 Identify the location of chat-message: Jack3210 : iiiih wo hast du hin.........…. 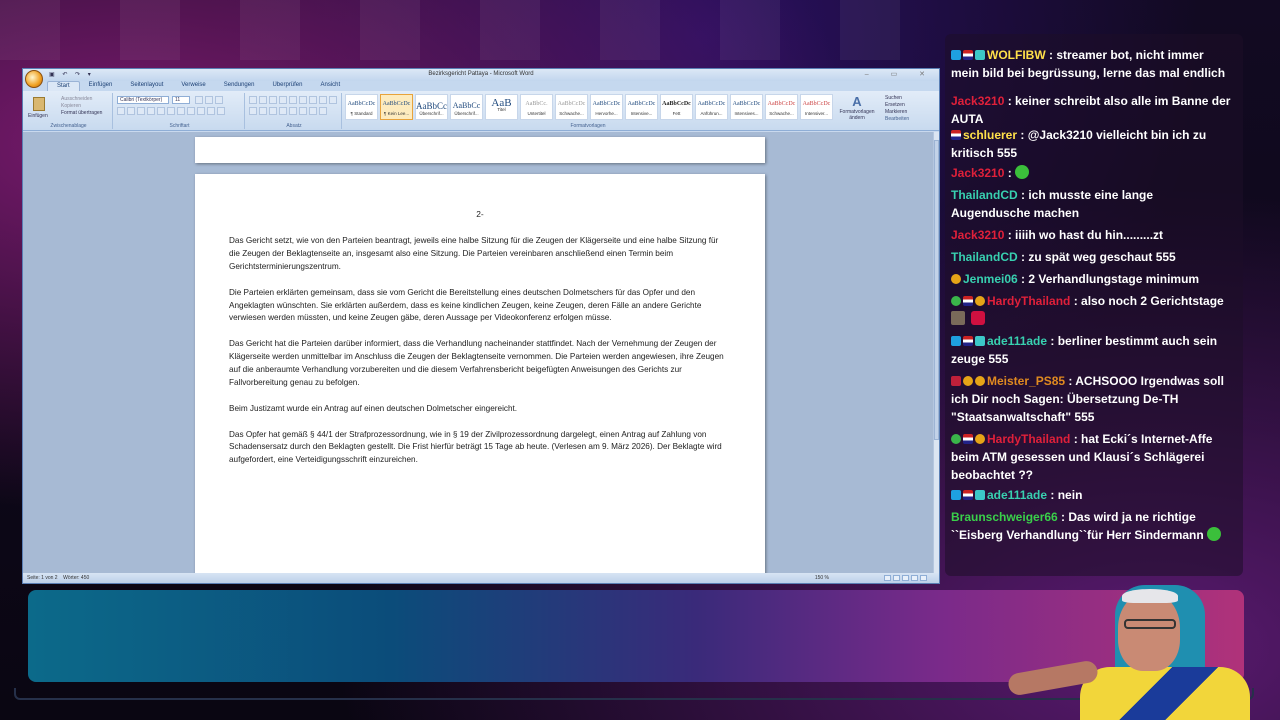
(1091, 235).